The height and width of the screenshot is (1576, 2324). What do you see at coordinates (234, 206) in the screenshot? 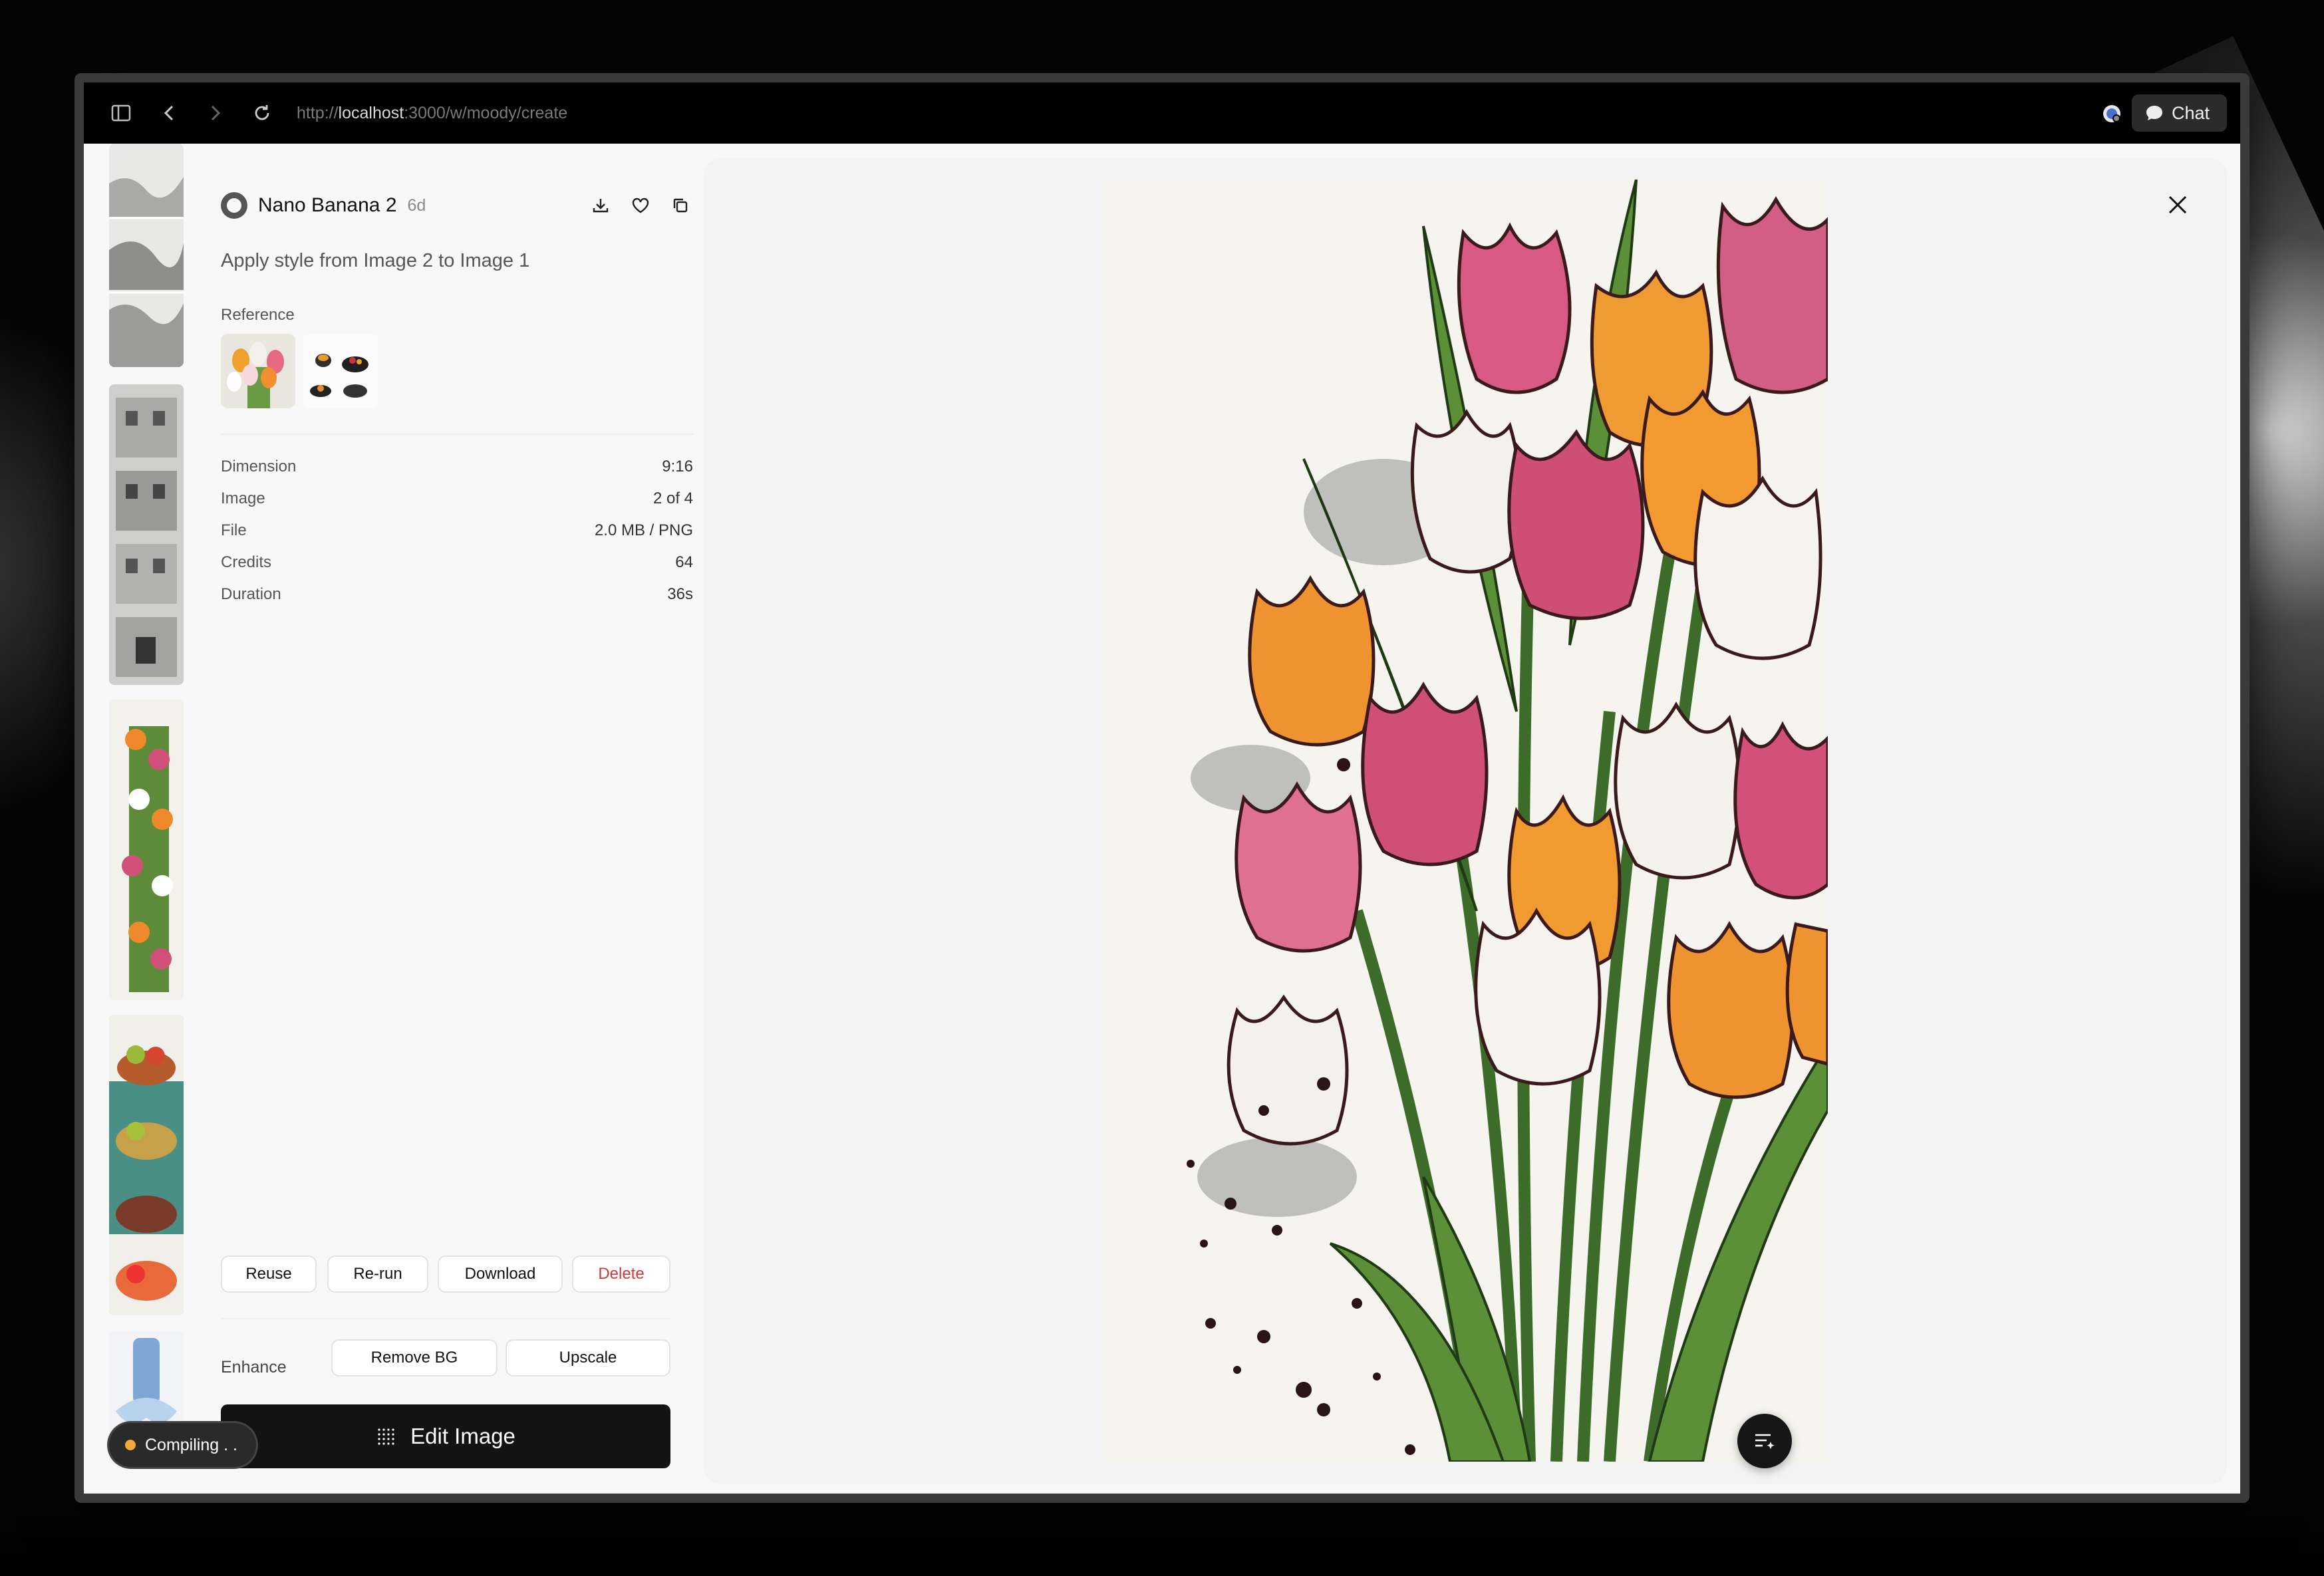
I see `model-logo-icon` at bounding box center [234, 206].